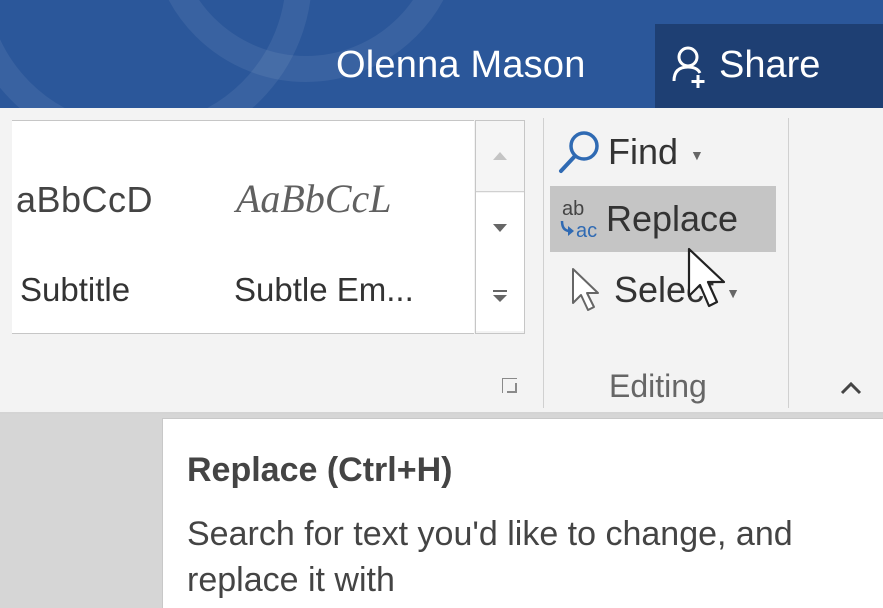  Describe the element at coordinates (658, 386) in the screenshot. I see `editing-group-label: Editing` at that location.